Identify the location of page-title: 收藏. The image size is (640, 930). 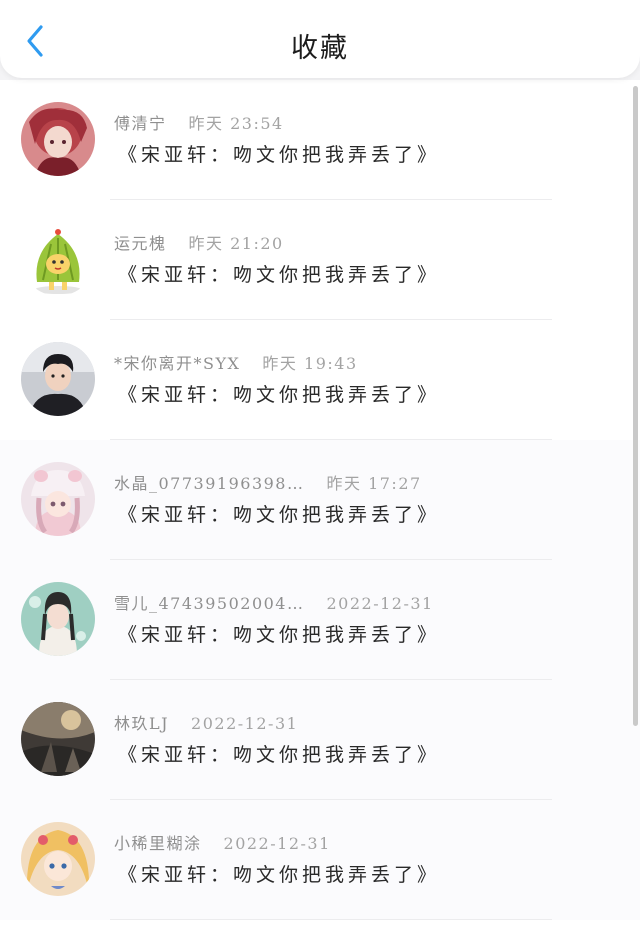
(320, 48).